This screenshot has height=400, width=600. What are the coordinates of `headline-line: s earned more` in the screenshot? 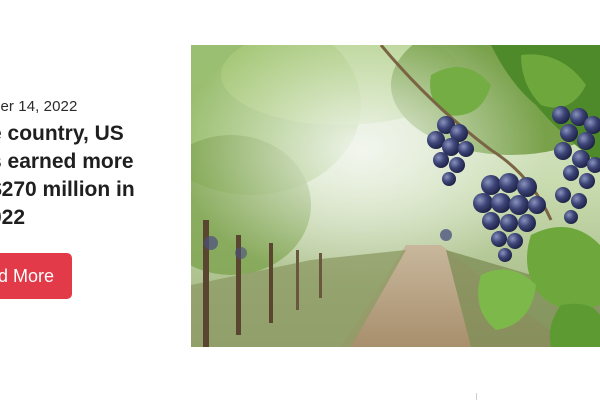 It's located at (67, 161).